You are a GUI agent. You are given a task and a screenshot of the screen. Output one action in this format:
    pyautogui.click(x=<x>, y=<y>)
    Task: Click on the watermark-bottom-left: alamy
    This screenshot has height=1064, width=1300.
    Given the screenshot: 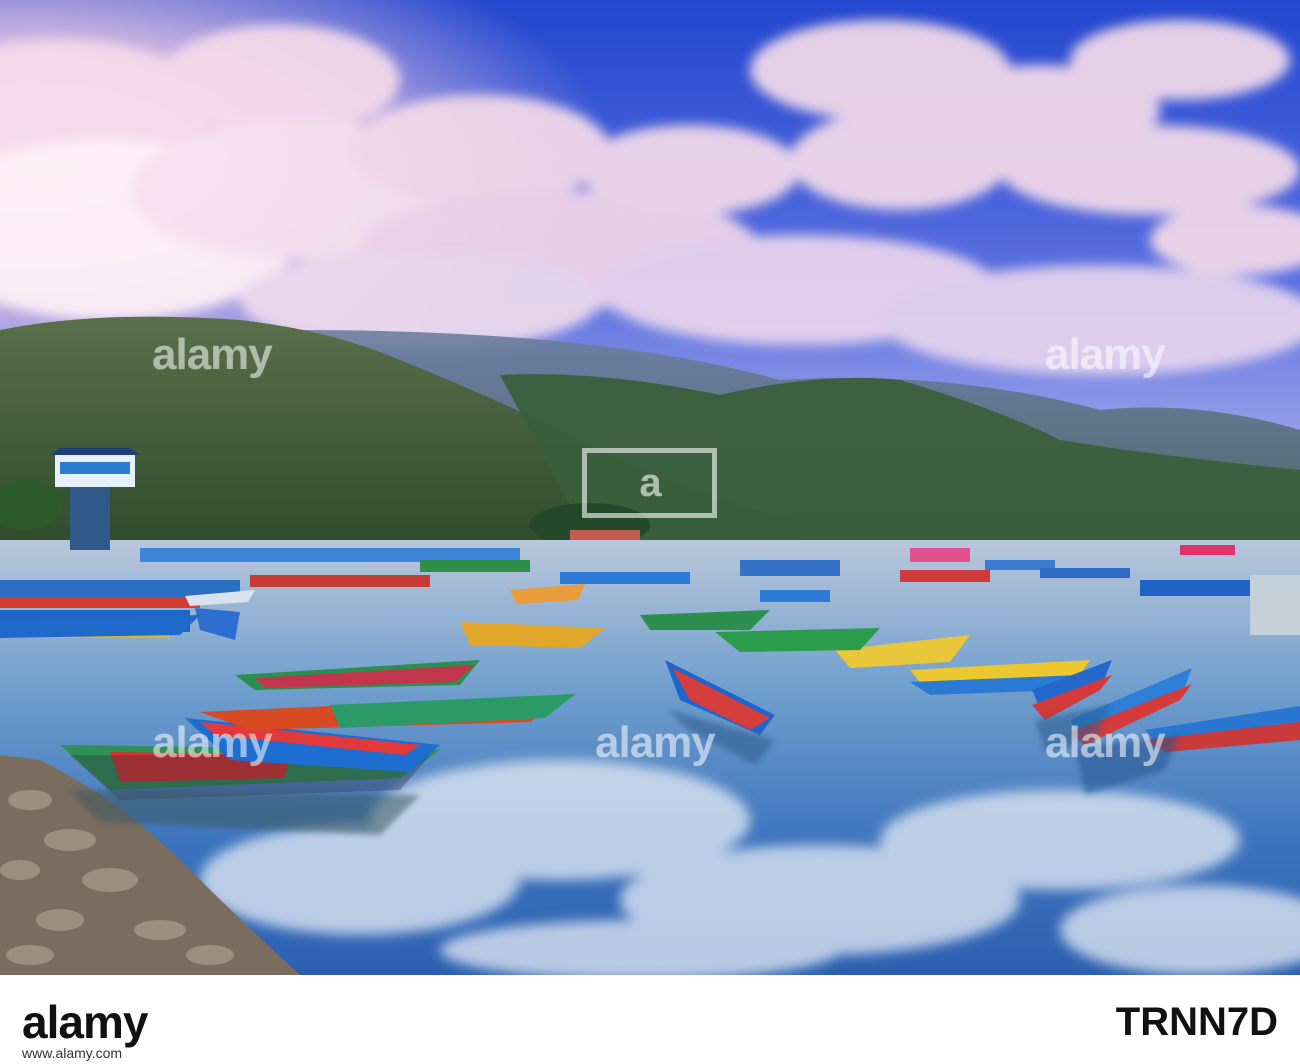 What is the action you would take?
    pyautogui.click(x=212, y=742)
    